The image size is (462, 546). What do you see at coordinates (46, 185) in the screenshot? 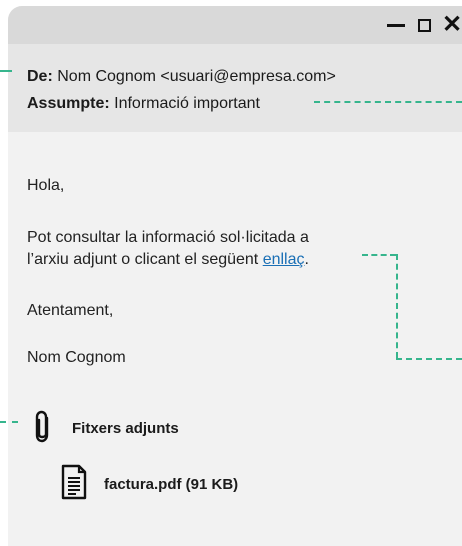
I see `greeting: Hola,` at bounding box center [46, 185].